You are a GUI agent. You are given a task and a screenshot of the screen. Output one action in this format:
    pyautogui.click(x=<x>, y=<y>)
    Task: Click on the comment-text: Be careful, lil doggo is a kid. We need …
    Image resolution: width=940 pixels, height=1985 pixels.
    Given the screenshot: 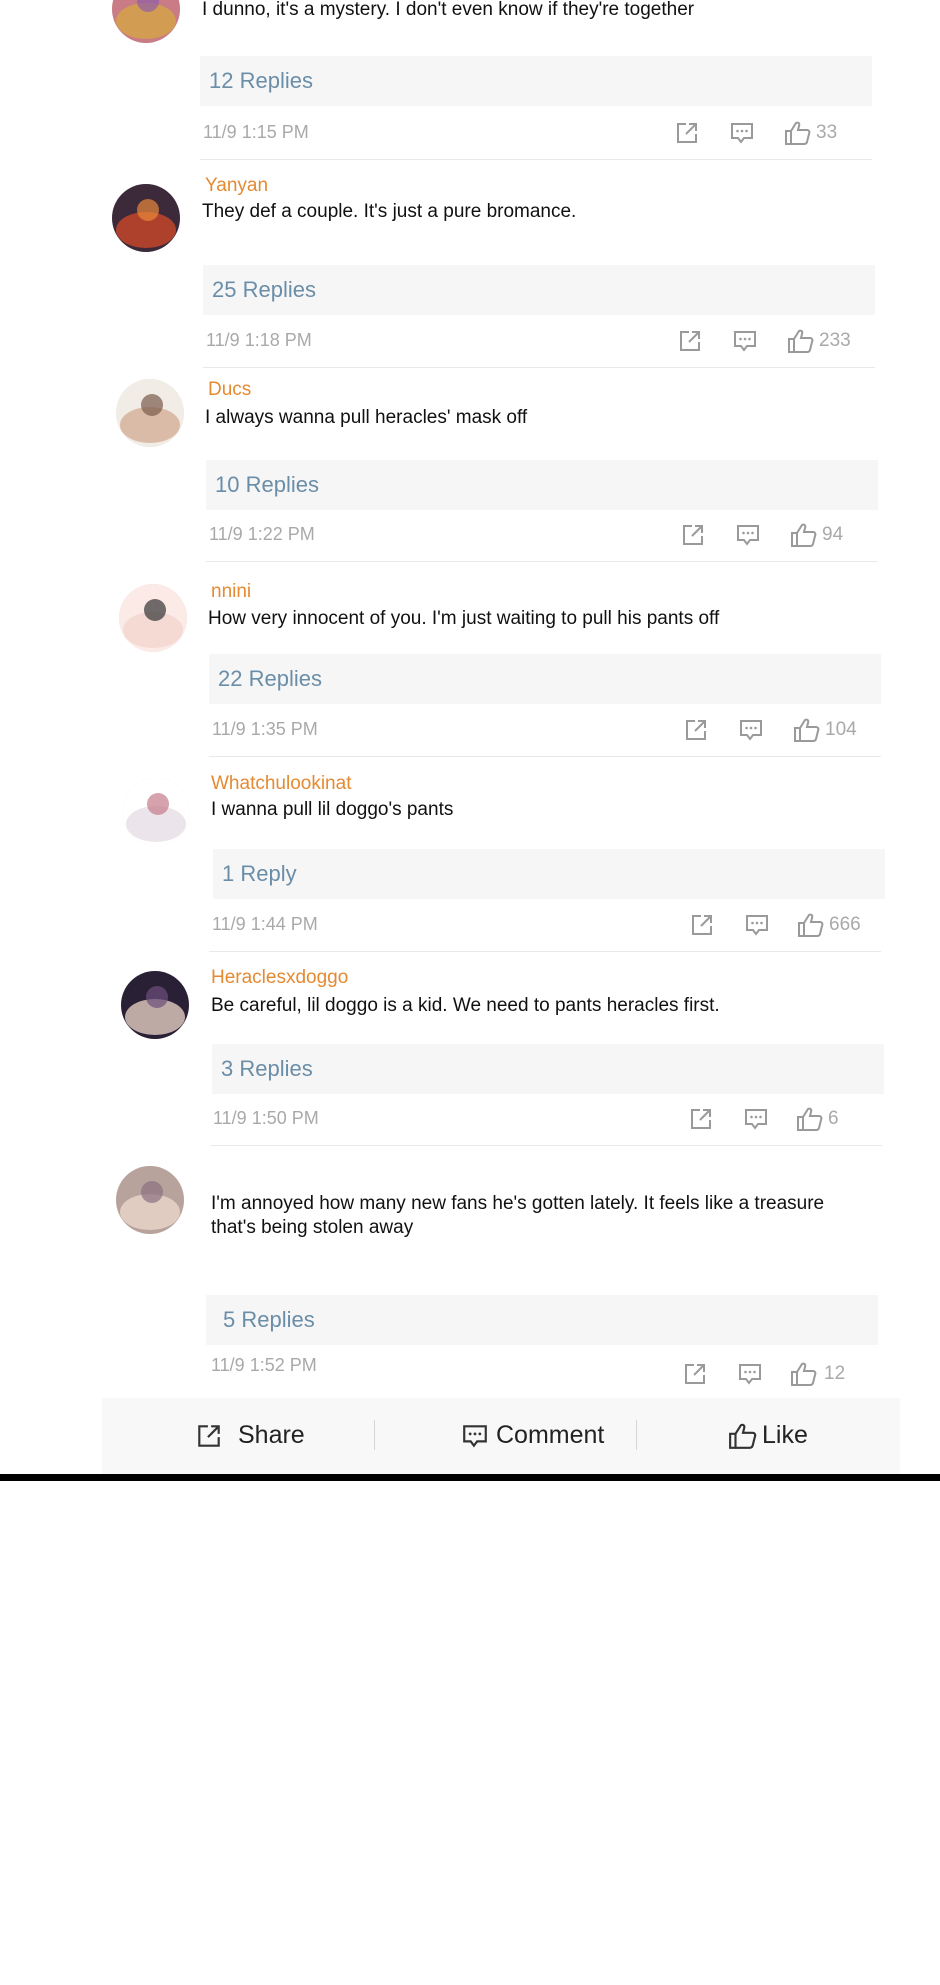 What is the action you would take?
    pyautogui.click(x=465, y=1005)
    